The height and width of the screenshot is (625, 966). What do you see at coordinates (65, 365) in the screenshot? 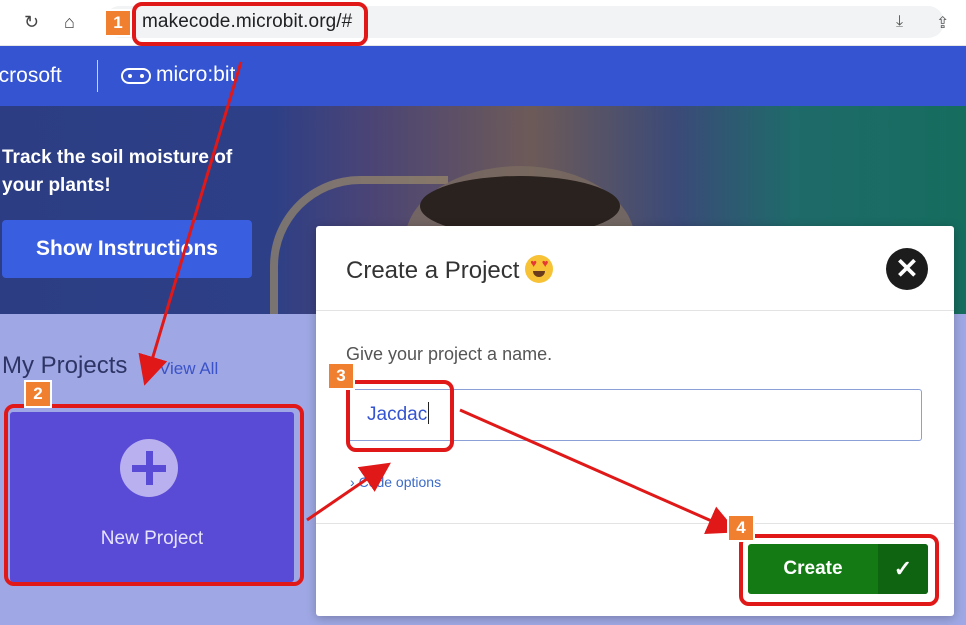
I see `my-projects-heading: My Projects` at bounding box center [65, 365].